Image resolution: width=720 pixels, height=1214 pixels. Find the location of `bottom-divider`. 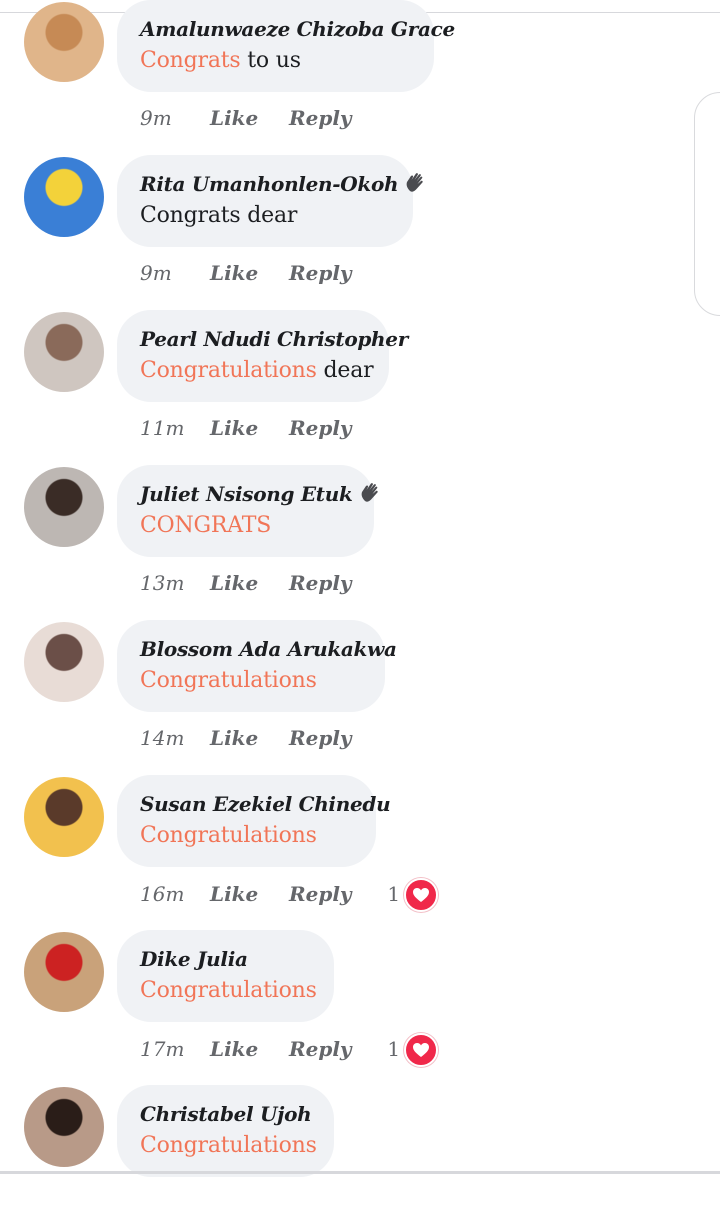

bottom-divider is located at coordinates (360, 1172).